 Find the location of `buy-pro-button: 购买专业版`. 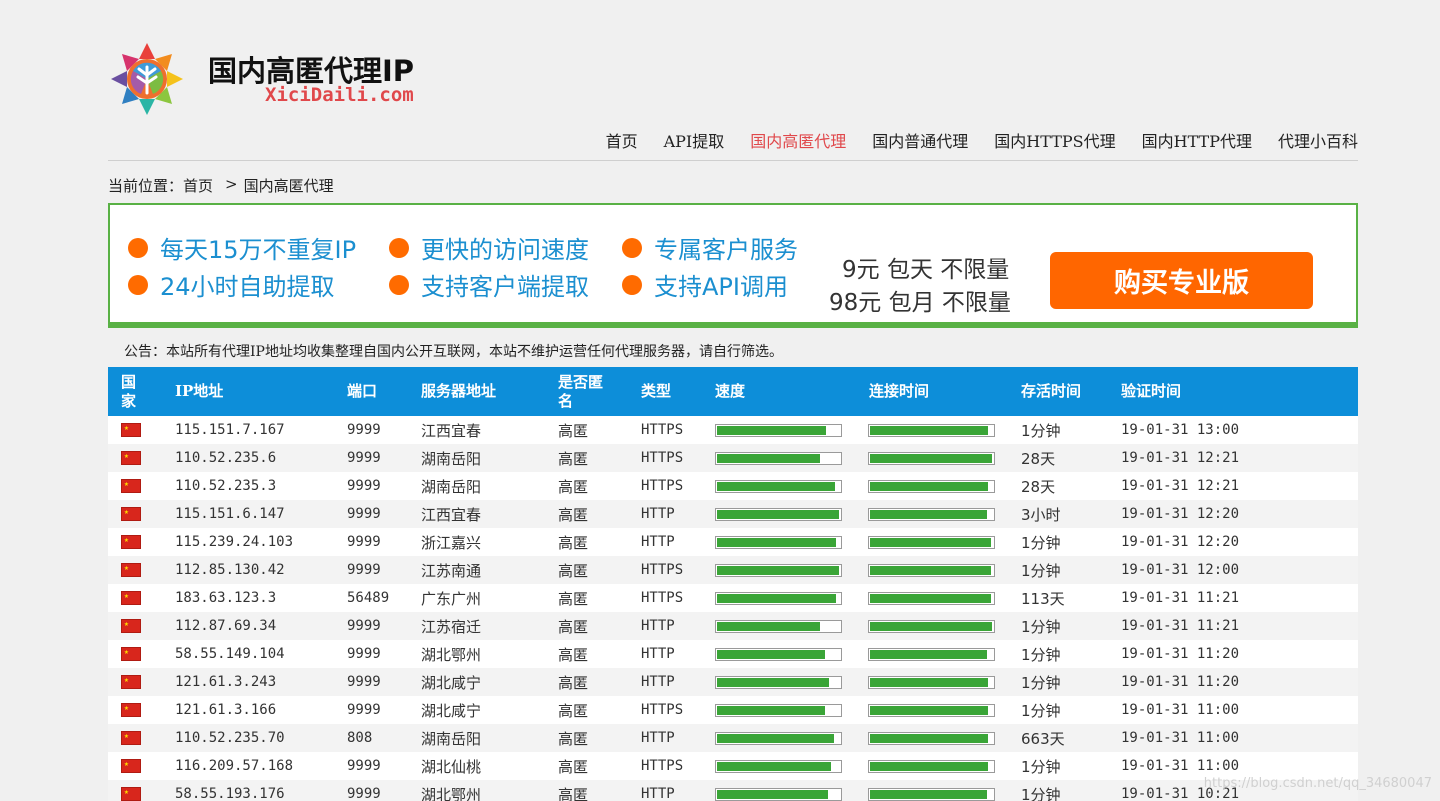

buy-pro-button: 购买专业版 is located at coordinates (1181, 280).